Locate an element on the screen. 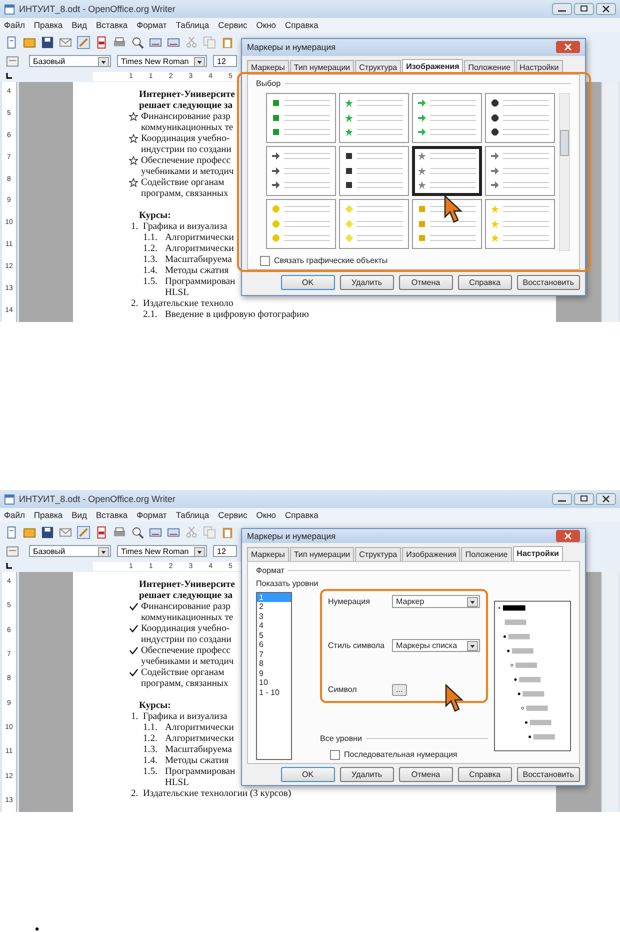 This screenshot has width=620, height=932. dropdown: Маркер is located at coordinates (436, 601).